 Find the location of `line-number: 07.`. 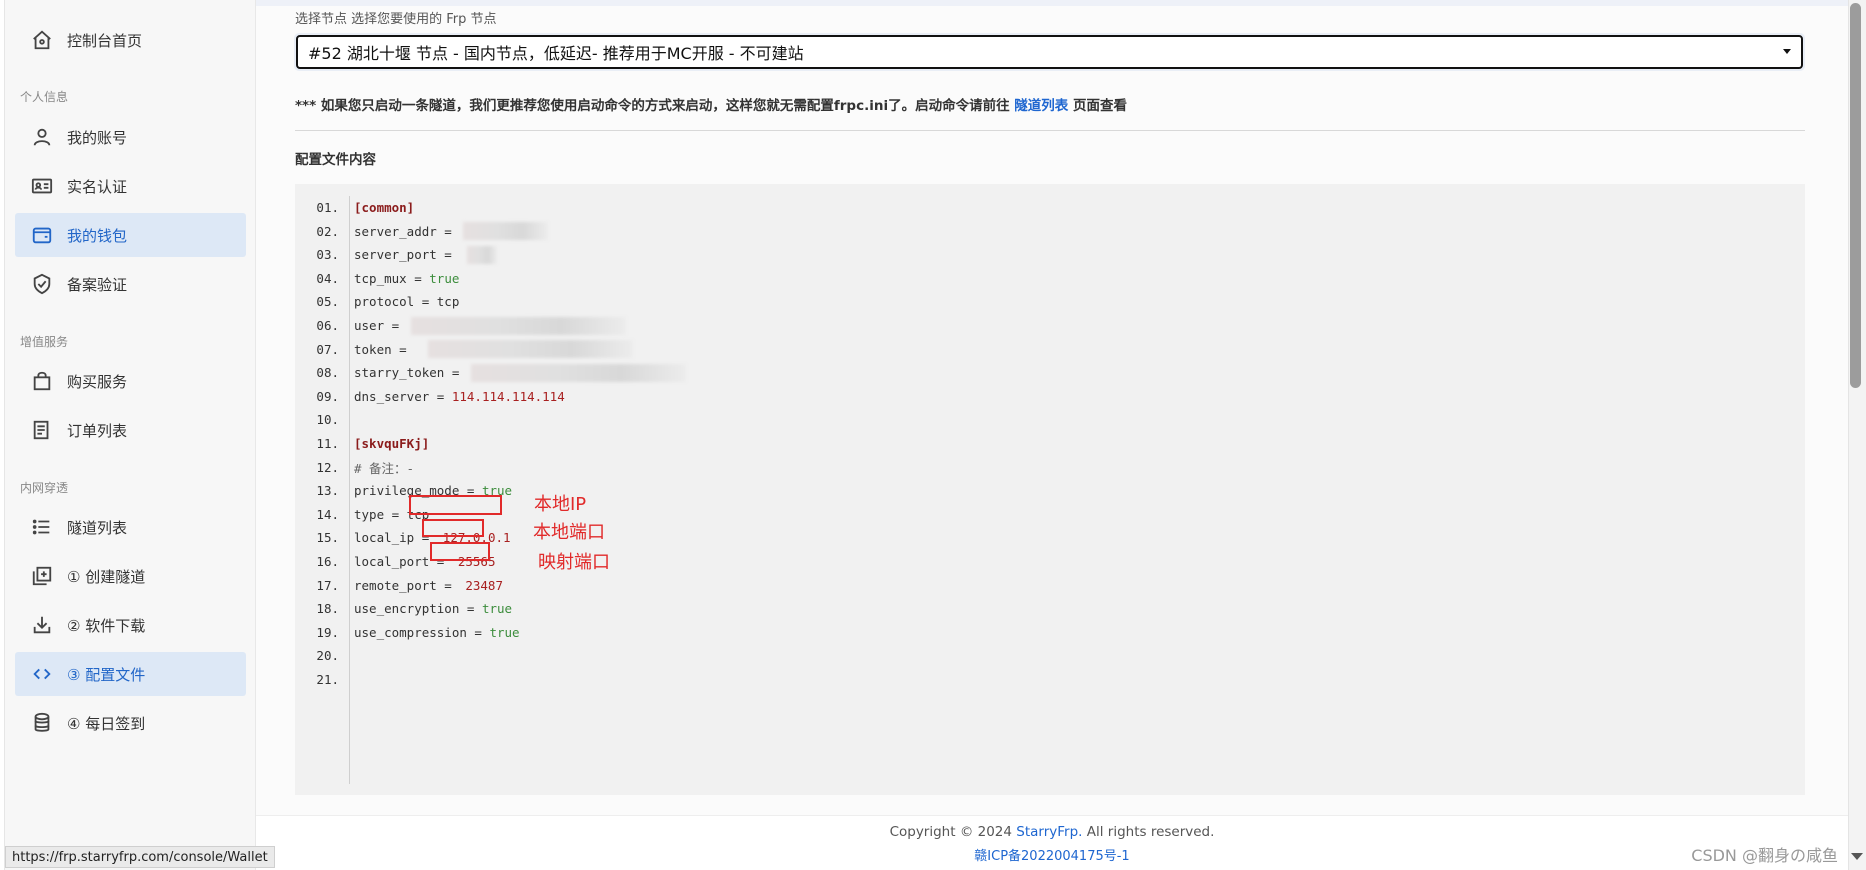

line-number: 07. is located at coordinates (327, 349).